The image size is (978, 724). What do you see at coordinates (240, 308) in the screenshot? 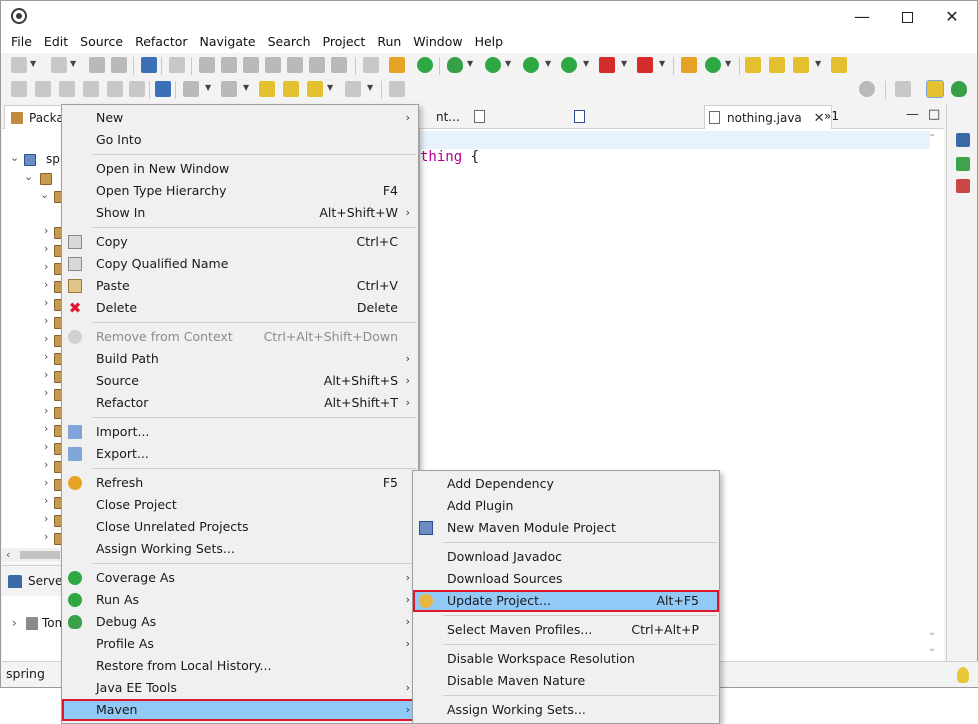
I see `menu-item-delete: ✖ Delete Delete` at bounding box center [240, 308].